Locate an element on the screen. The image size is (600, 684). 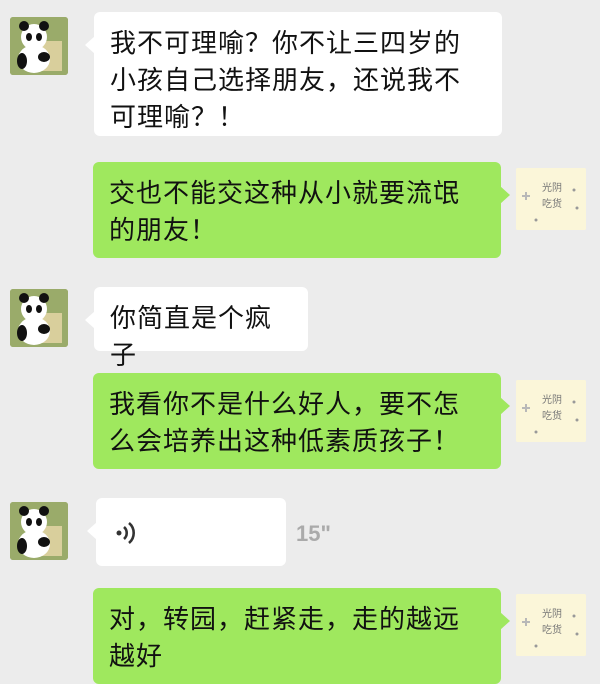
message-text: 你简直是个疯子 is located at coordinates (191, 337).